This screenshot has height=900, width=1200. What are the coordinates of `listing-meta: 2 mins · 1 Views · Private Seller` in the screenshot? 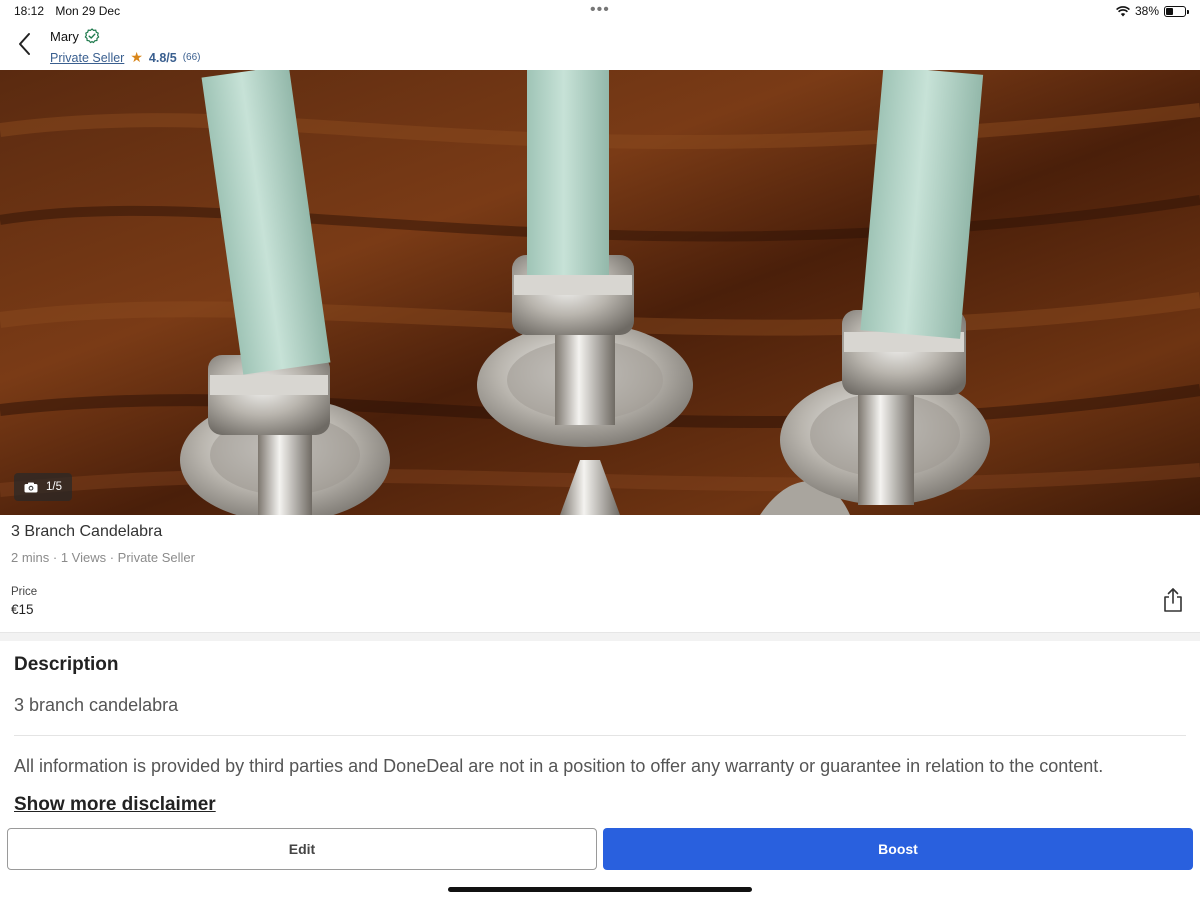 It's located at (103, 557).